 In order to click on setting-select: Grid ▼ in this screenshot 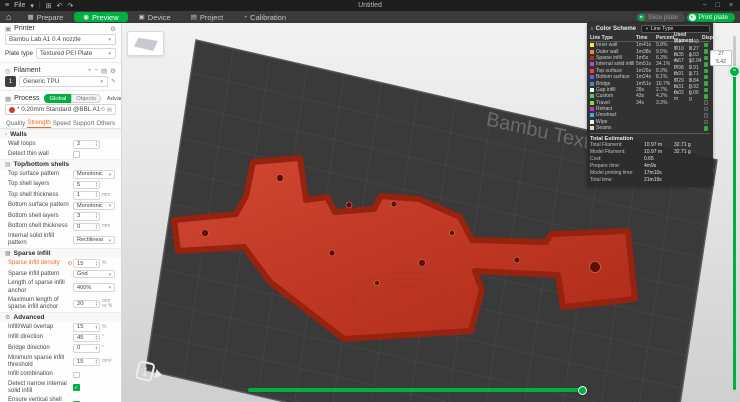, I will do `click(94, 274)`.